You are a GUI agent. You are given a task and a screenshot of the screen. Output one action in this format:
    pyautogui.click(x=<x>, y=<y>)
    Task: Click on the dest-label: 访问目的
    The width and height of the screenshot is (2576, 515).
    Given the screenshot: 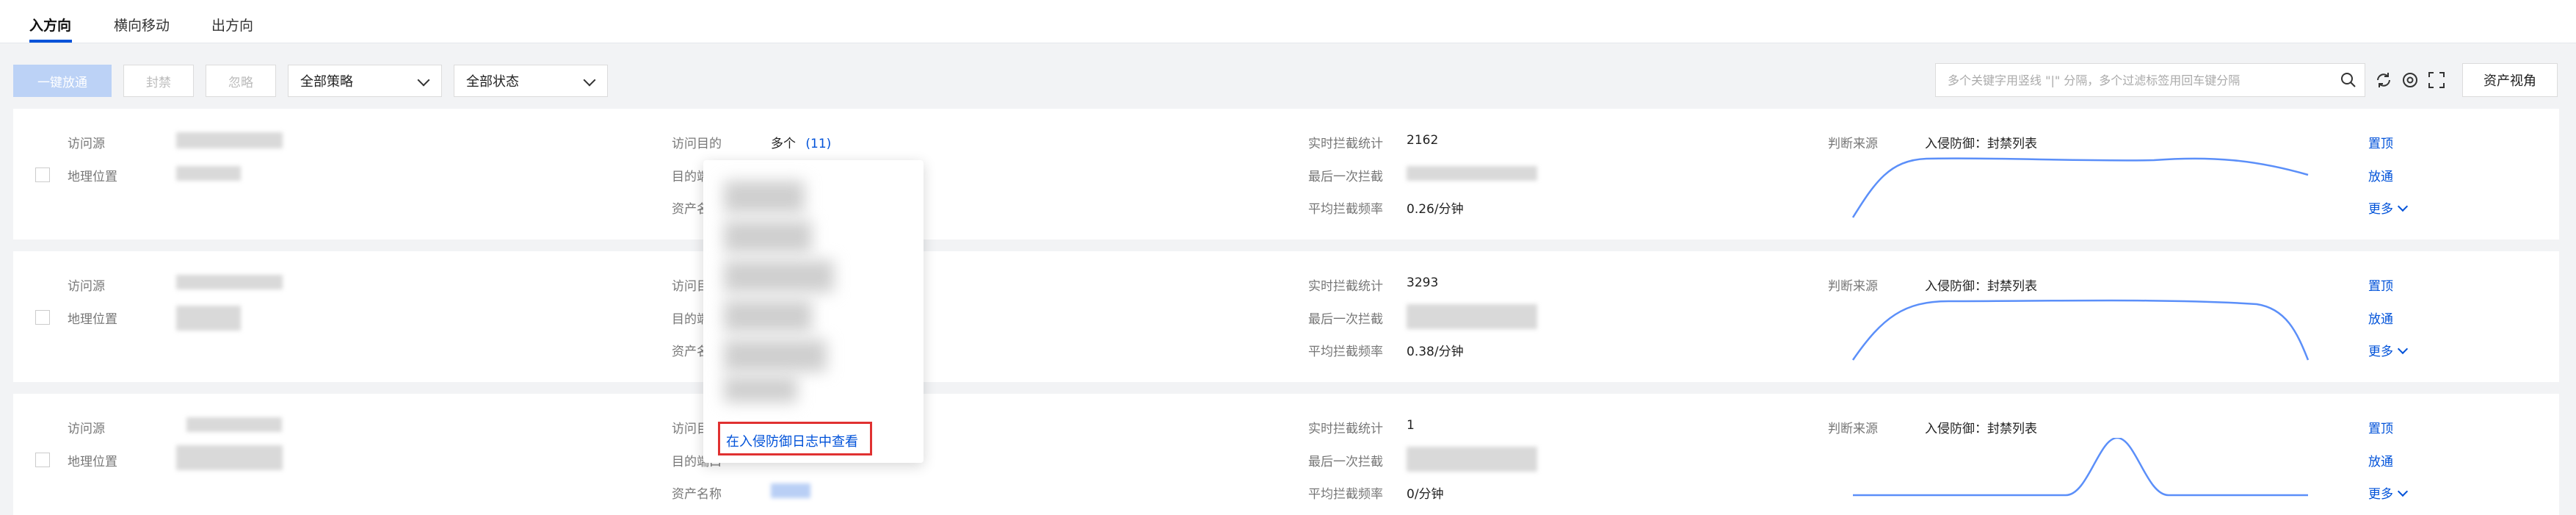 What is the action you would take?
    pyautogui.click(x=697, y=144)
    